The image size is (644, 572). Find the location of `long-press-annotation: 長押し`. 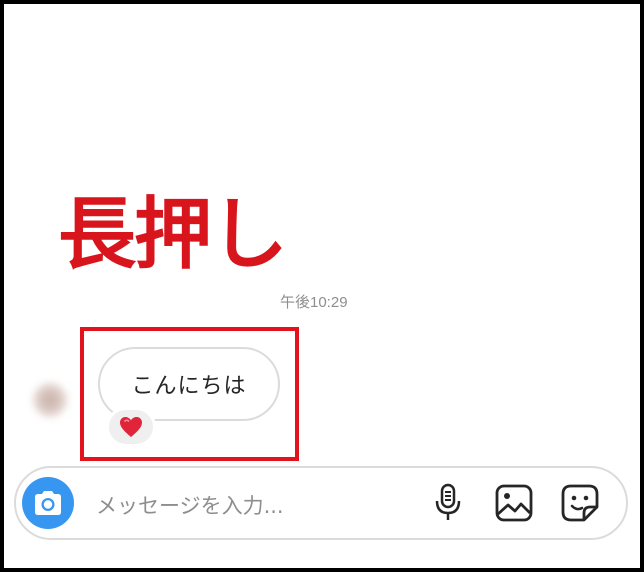

long-press-annotation: 長押し is located at coordinates (173, 234).